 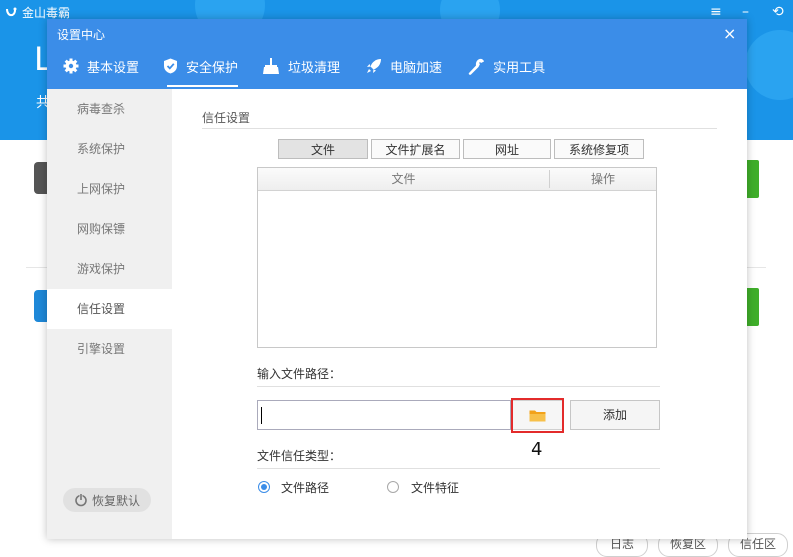 I want to click on radio-file-signature, so click(x=393, y=487).